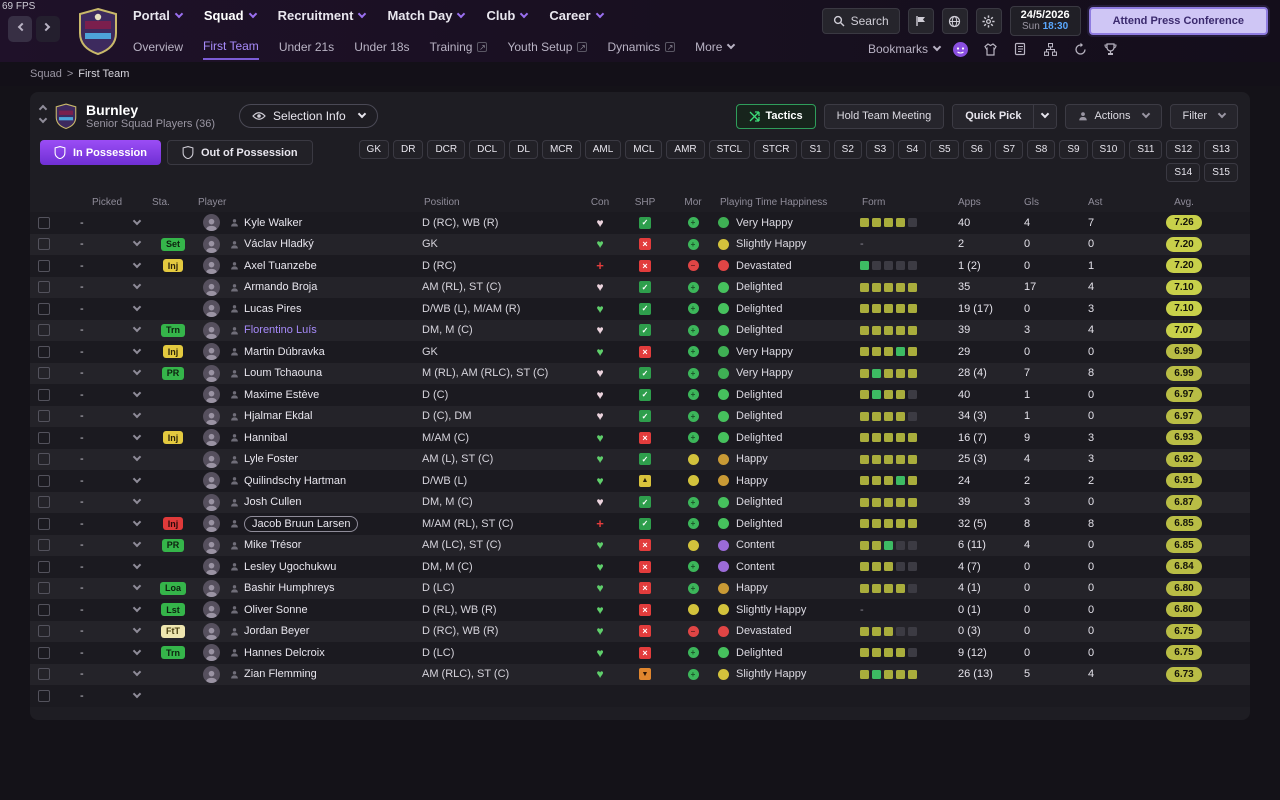  I want to click on notes-icon, so click(1020, 49).